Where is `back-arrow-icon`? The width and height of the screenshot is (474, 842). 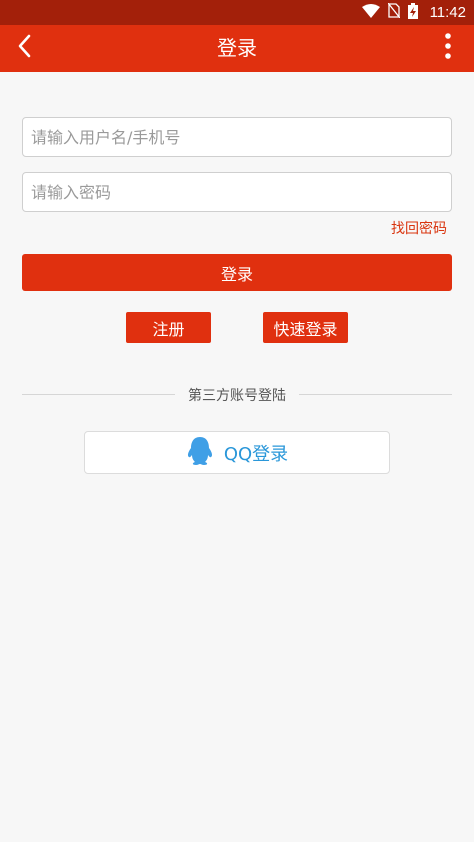
back-arrow-icon is located at coordinates (24, 48).